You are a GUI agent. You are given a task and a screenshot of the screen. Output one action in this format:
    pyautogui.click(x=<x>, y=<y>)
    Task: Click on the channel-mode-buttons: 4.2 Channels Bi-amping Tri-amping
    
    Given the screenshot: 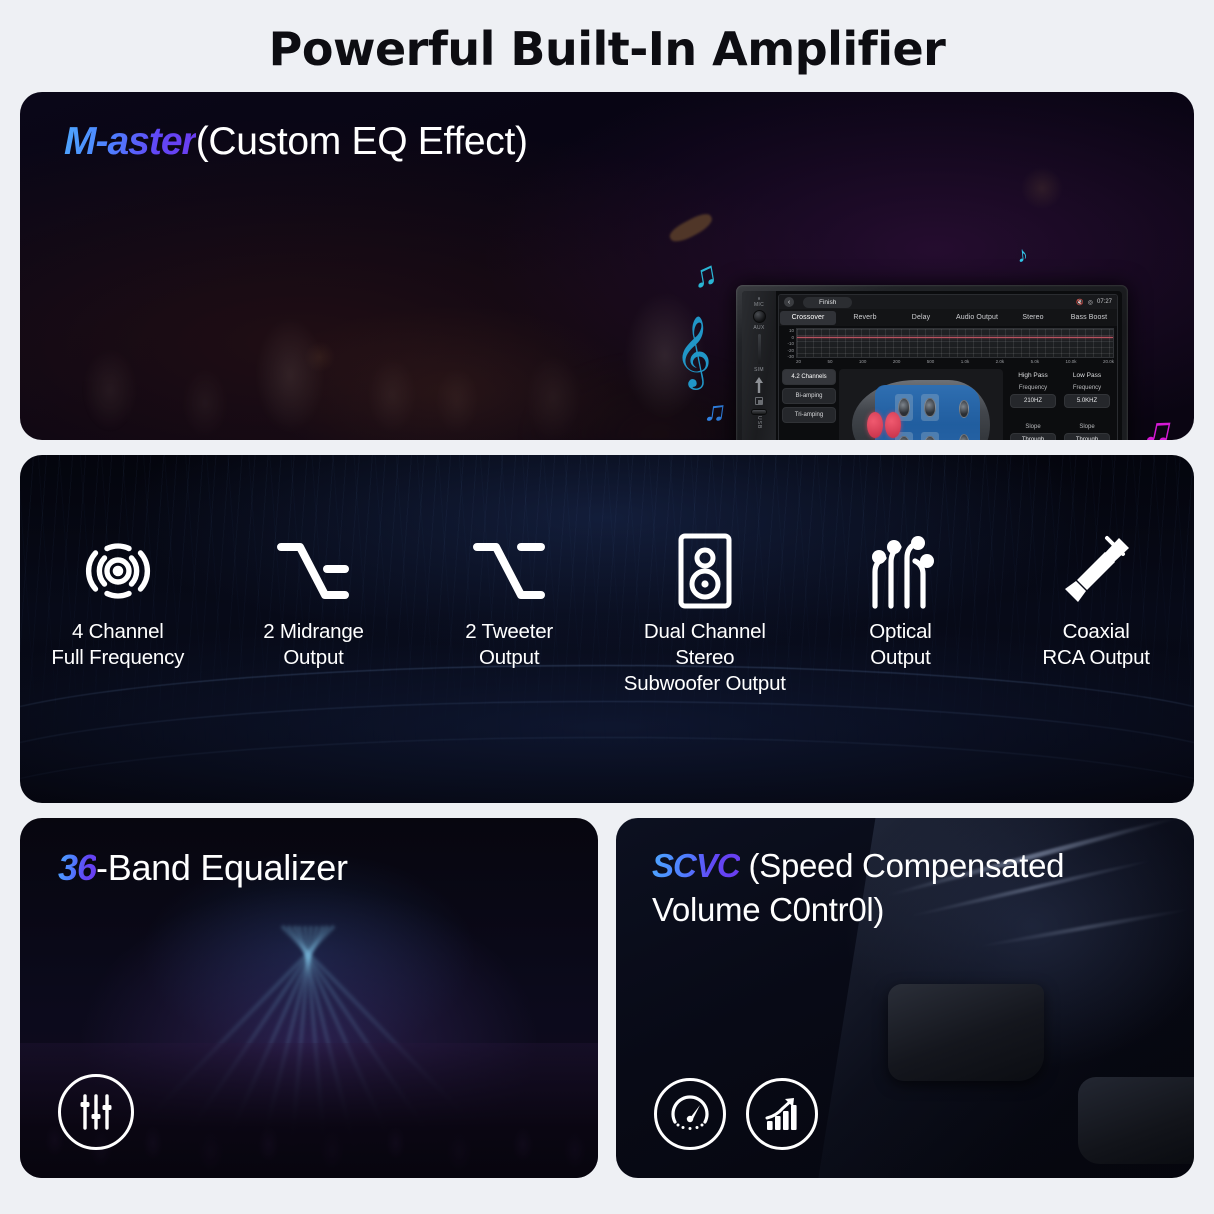 What is the action you would take?
    pyautogui.click(x=809, y=404)
    